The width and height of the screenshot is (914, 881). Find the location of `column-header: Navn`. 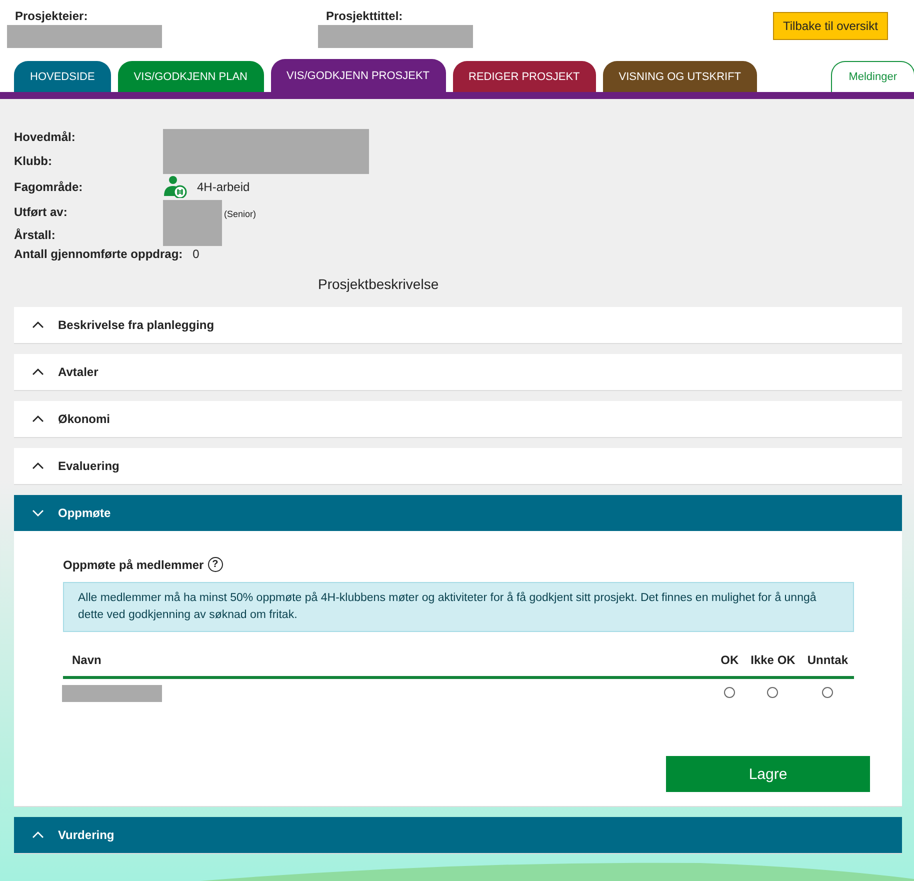

column-header: Navn is located at coordinates (389, 664).